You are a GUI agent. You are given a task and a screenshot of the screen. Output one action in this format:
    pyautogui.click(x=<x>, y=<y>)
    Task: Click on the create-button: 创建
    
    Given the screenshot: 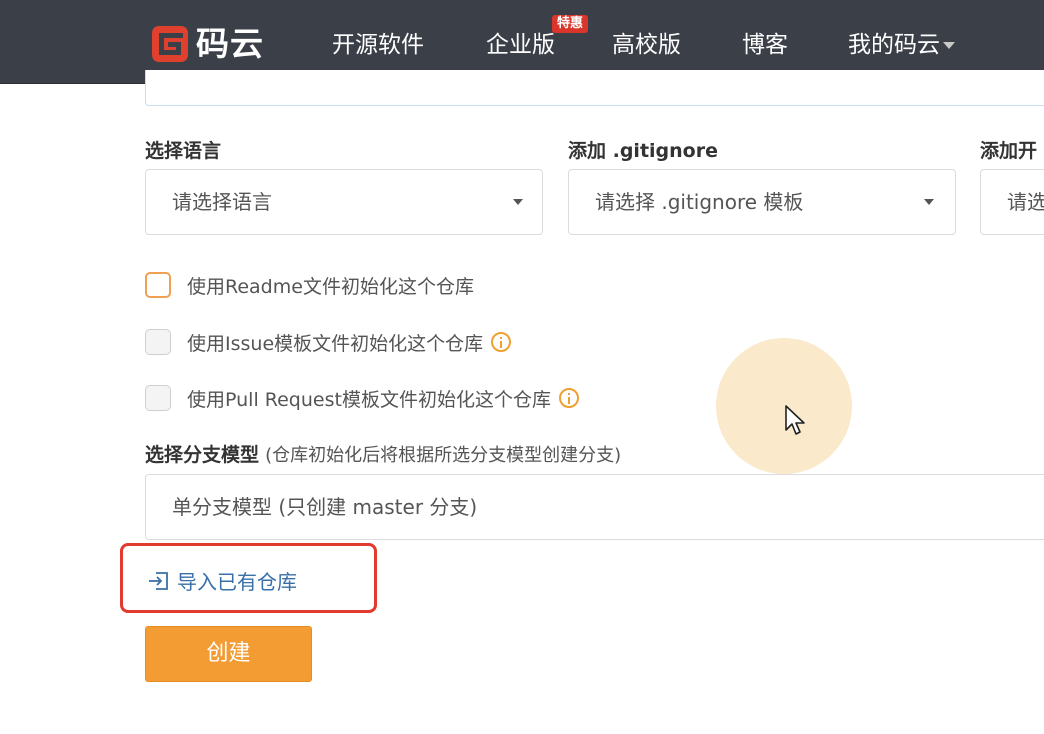 What is the action you would take?
    pyautogui.click(x=228, y=654)
    